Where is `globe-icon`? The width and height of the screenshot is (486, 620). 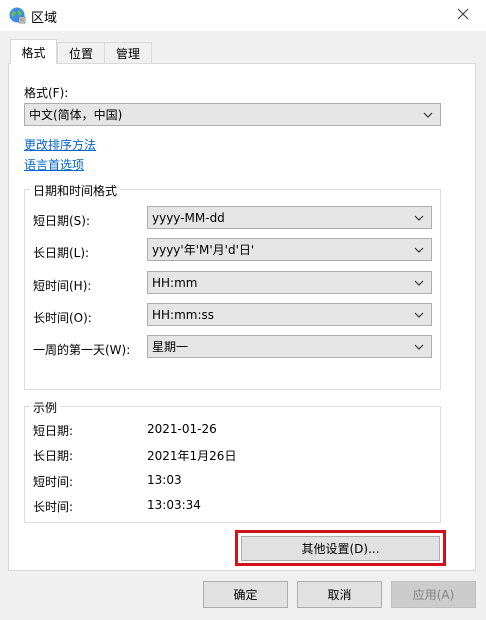
globe-icon is located at coordinates (17, 15).